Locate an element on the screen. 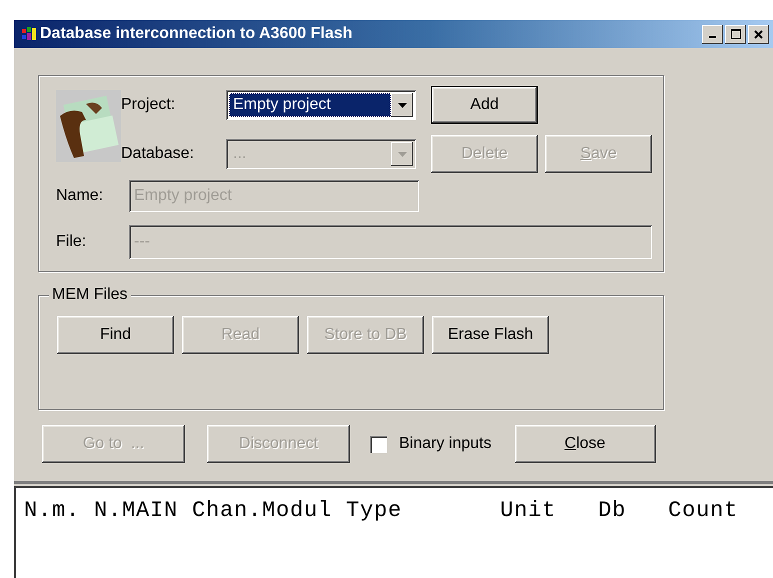  app-icon is located at coordinates (29, 34).